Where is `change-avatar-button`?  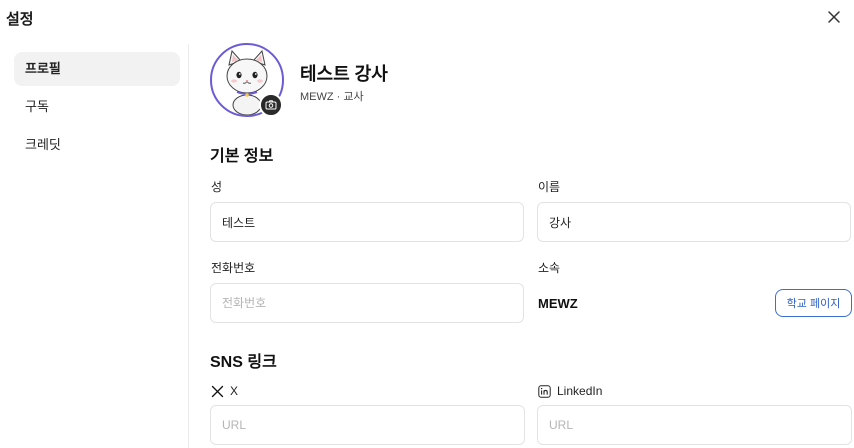
change-avatar-button is located at coordinates (271, 105).